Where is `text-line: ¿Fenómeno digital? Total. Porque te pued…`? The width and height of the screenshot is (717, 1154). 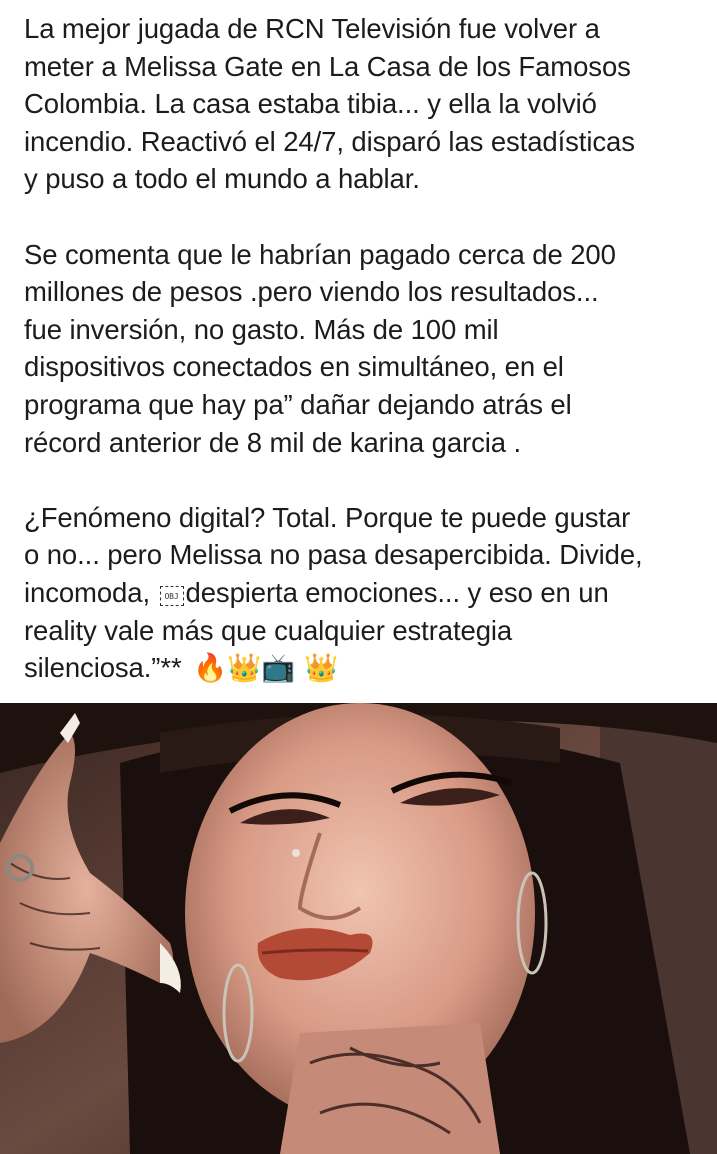 text-line: ¿Fenómeno digital? Total. Porque te pued… is located at coordinates (327, 517).